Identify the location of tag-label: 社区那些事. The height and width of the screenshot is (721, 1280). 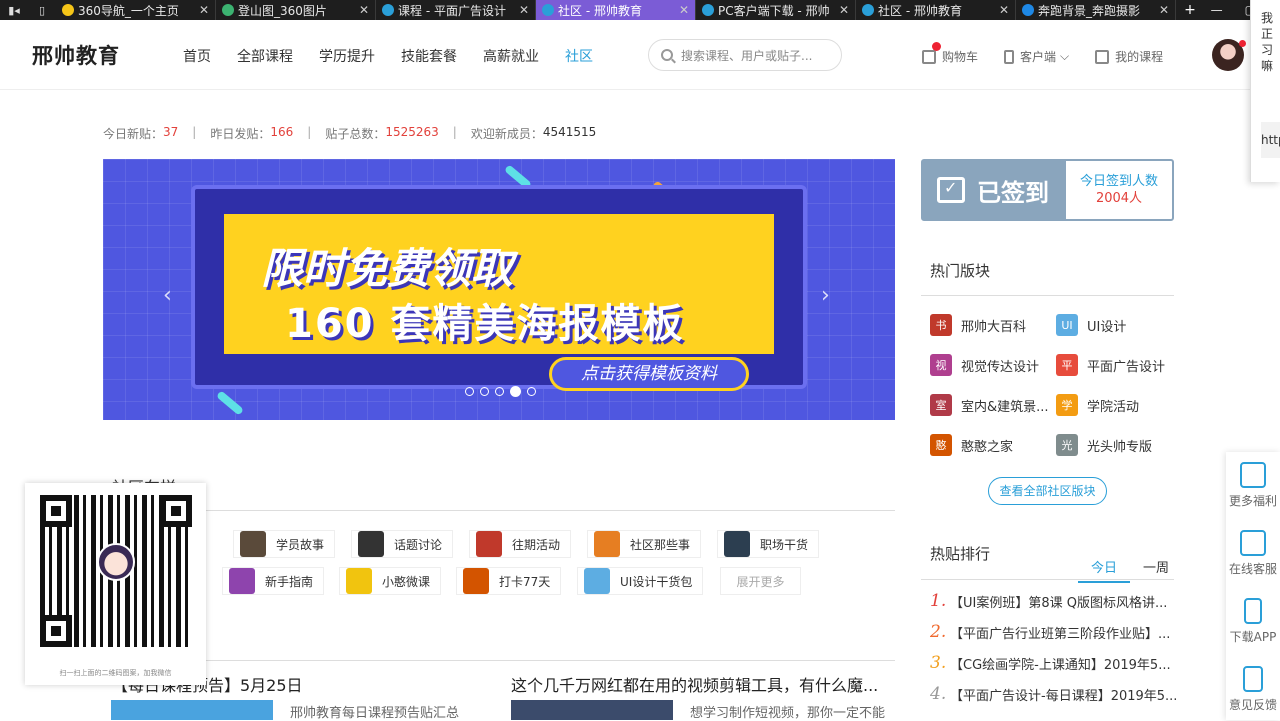
(660, 544).